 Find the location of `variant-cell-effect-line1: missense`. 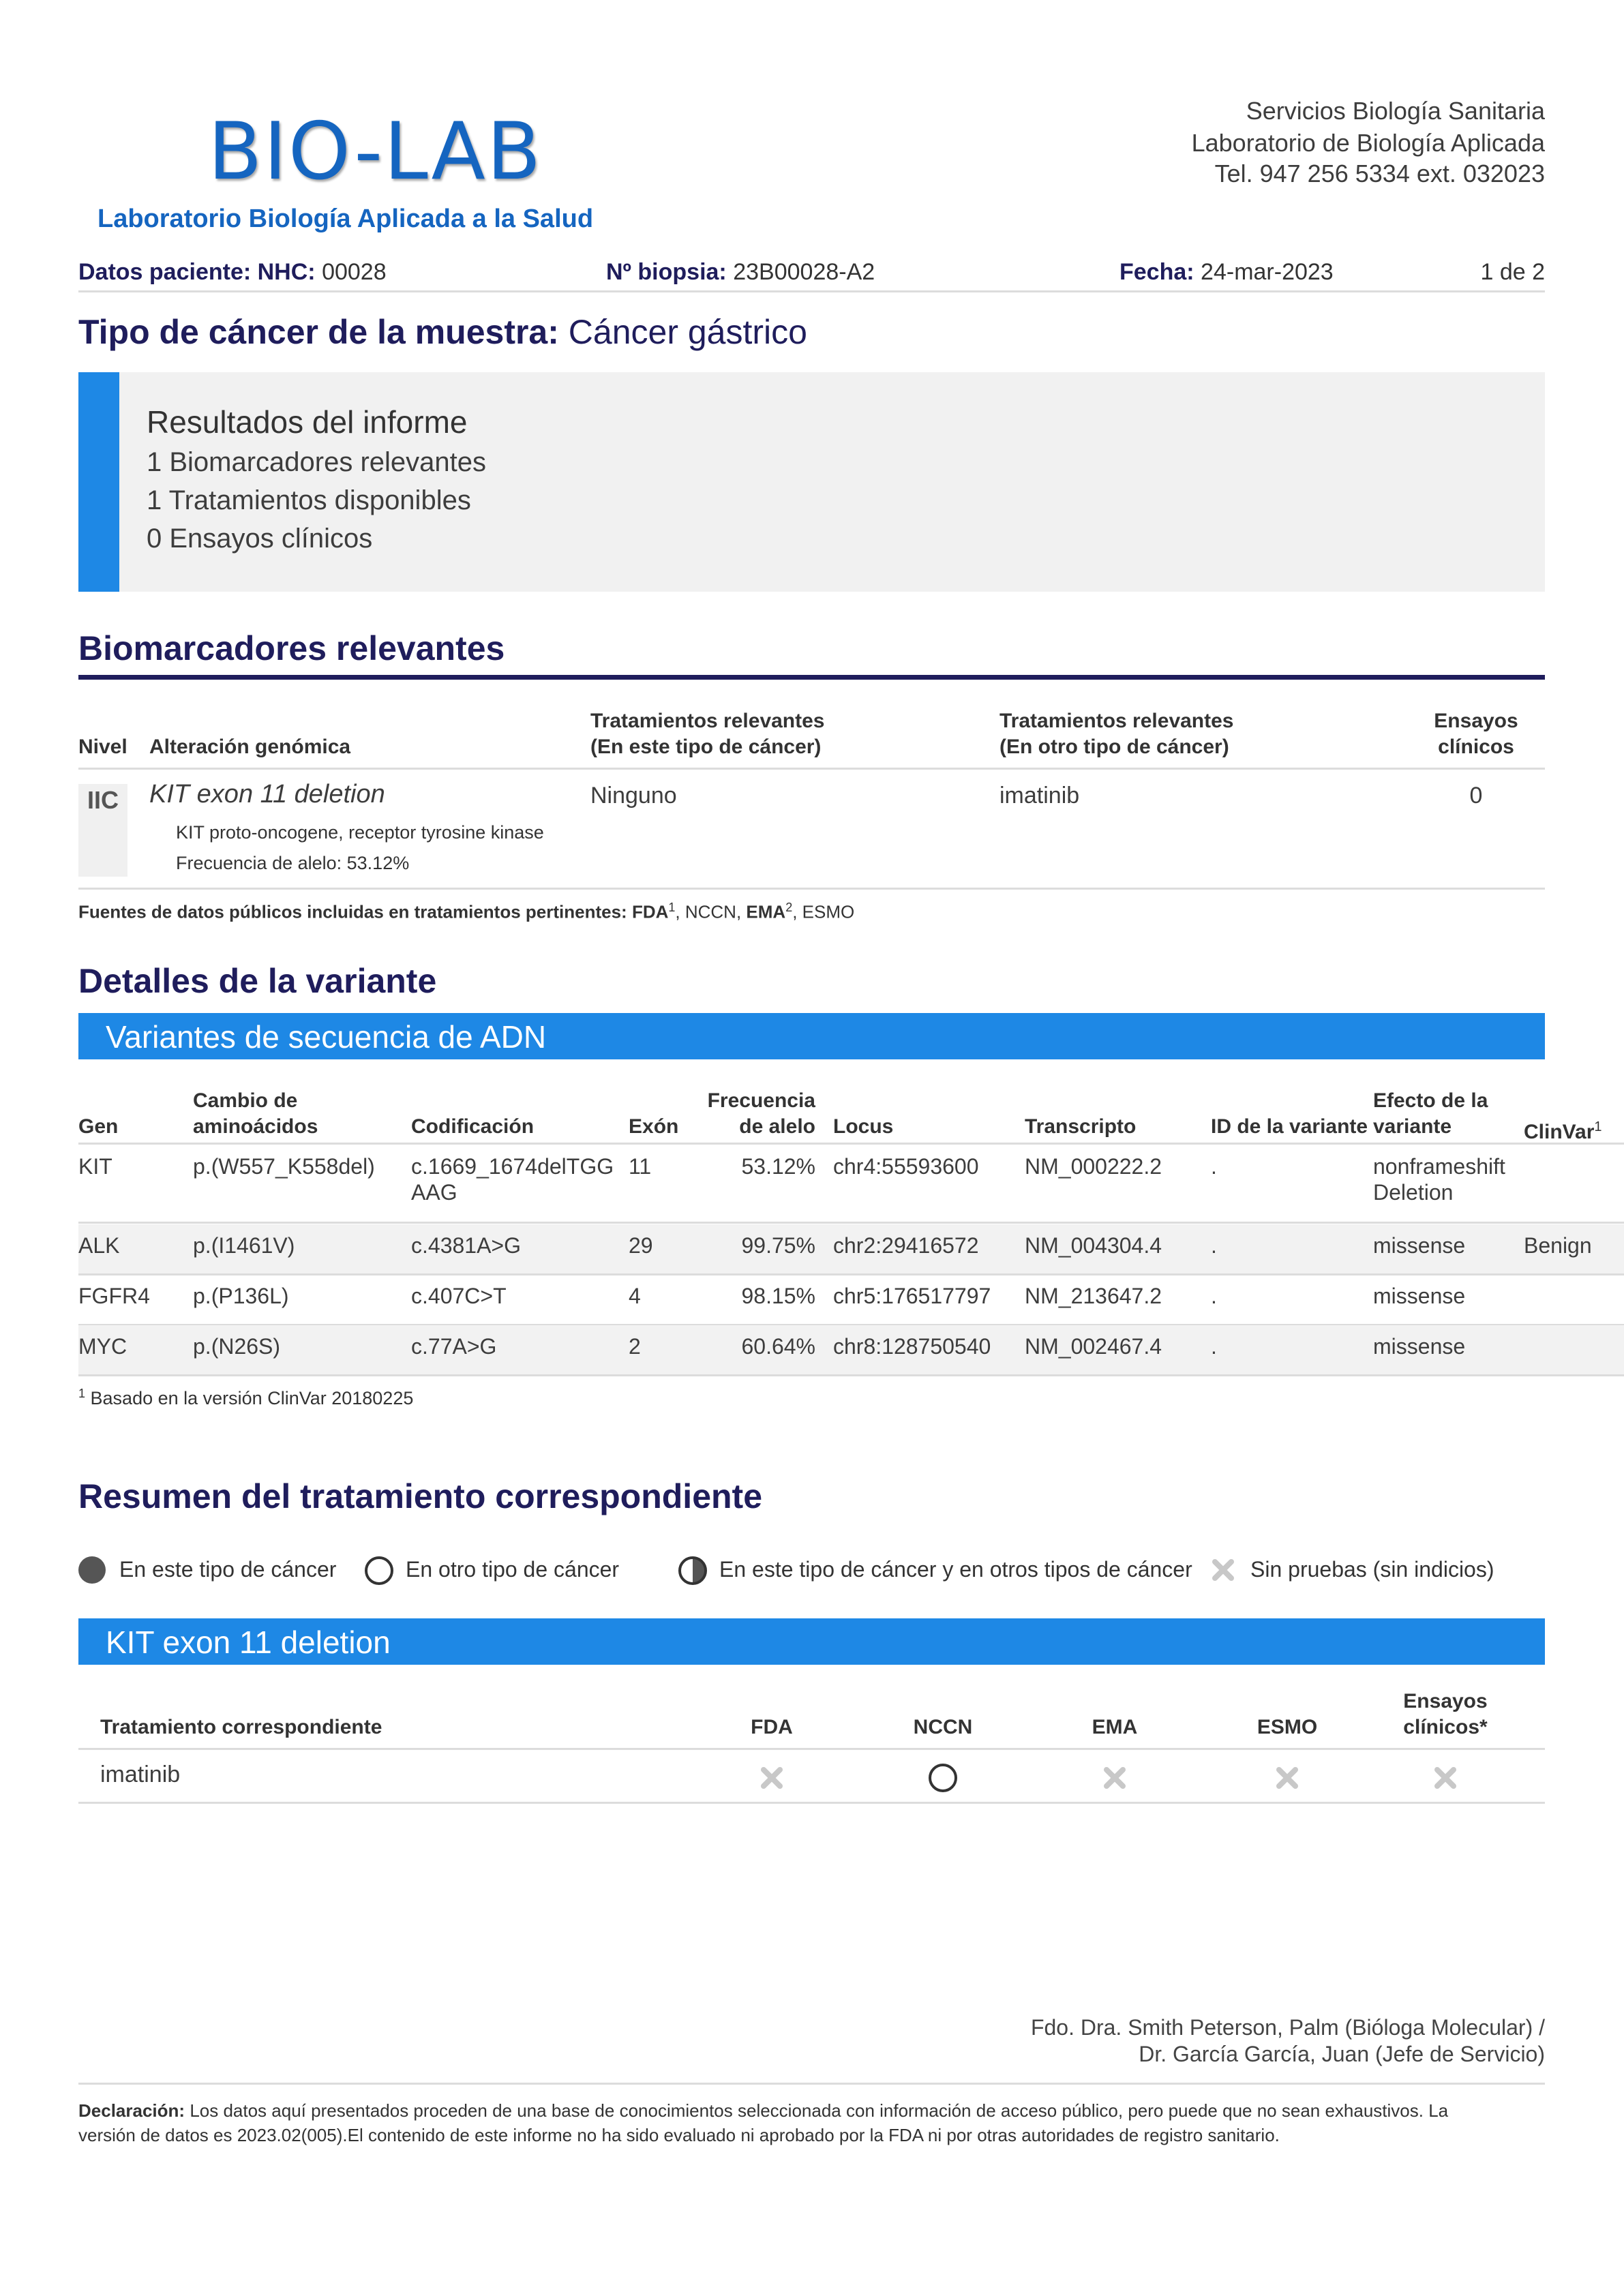

variant-cell-effect-line1: missense is located at coordinates (1419, 1245).